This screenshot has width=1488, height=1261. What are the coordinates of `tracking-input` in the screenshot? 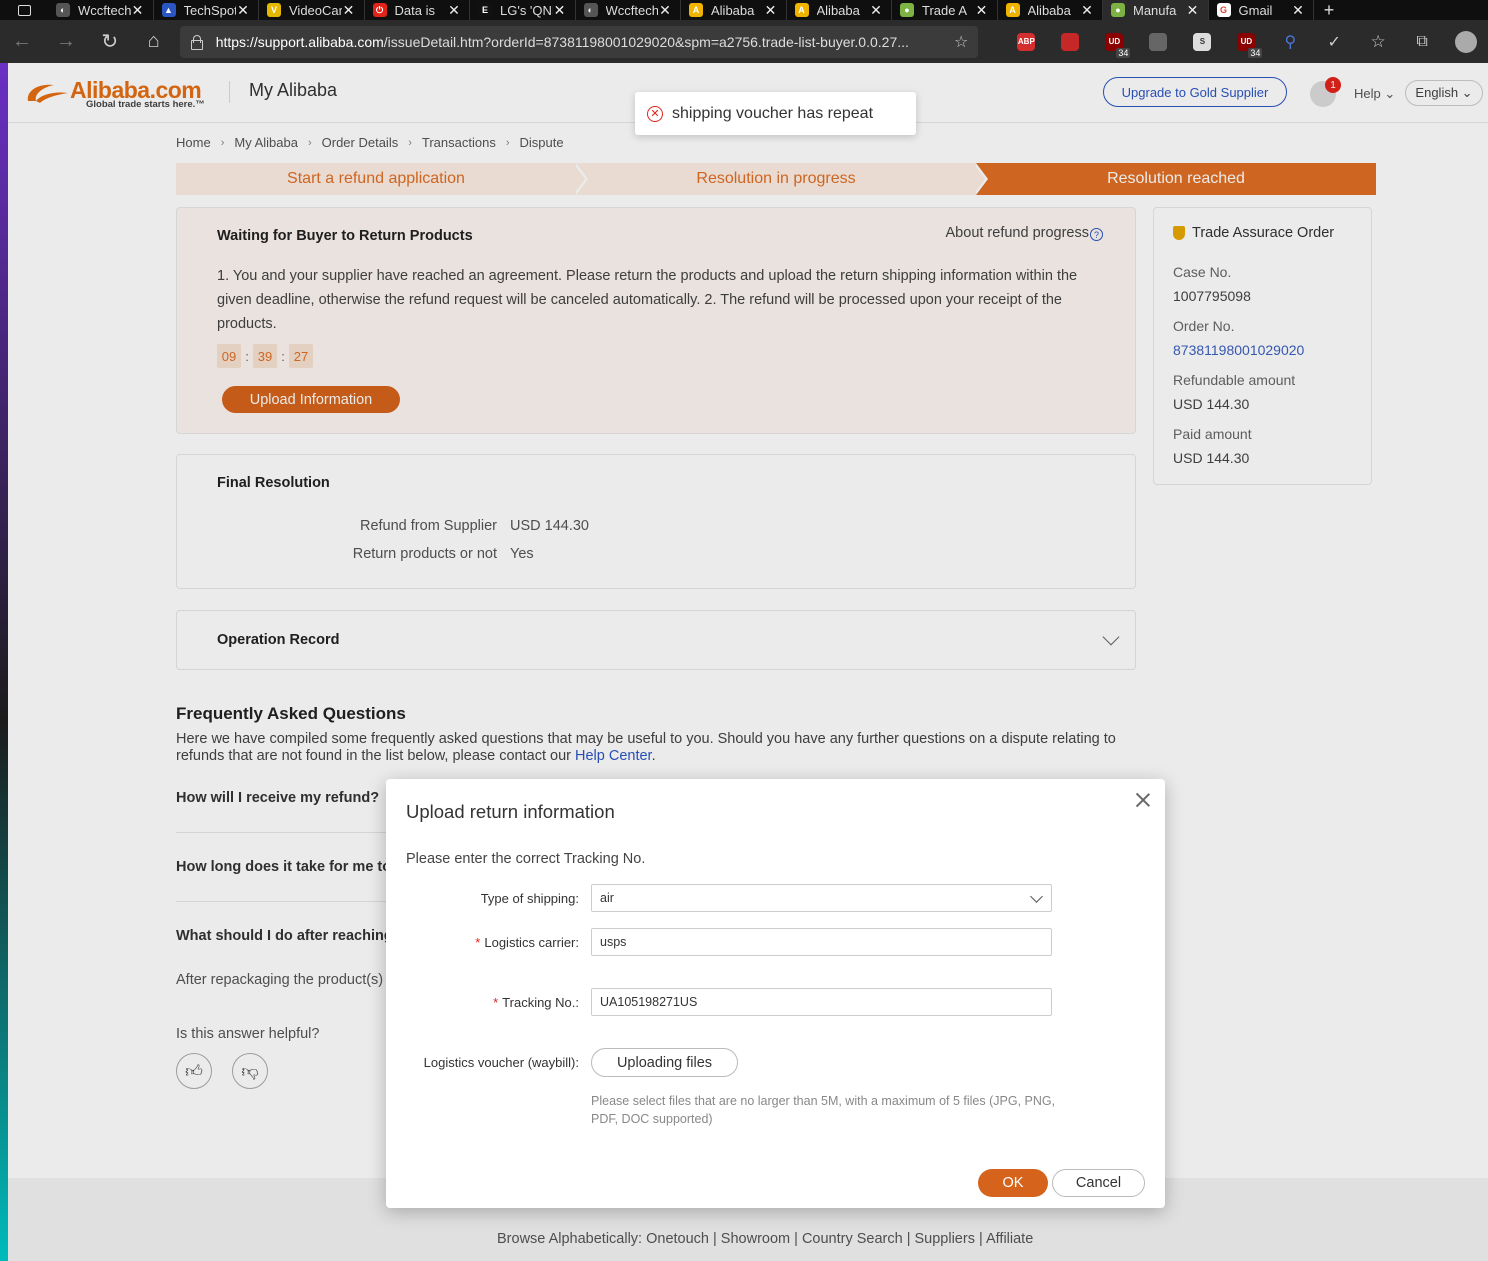 It's located at (825, 1002).